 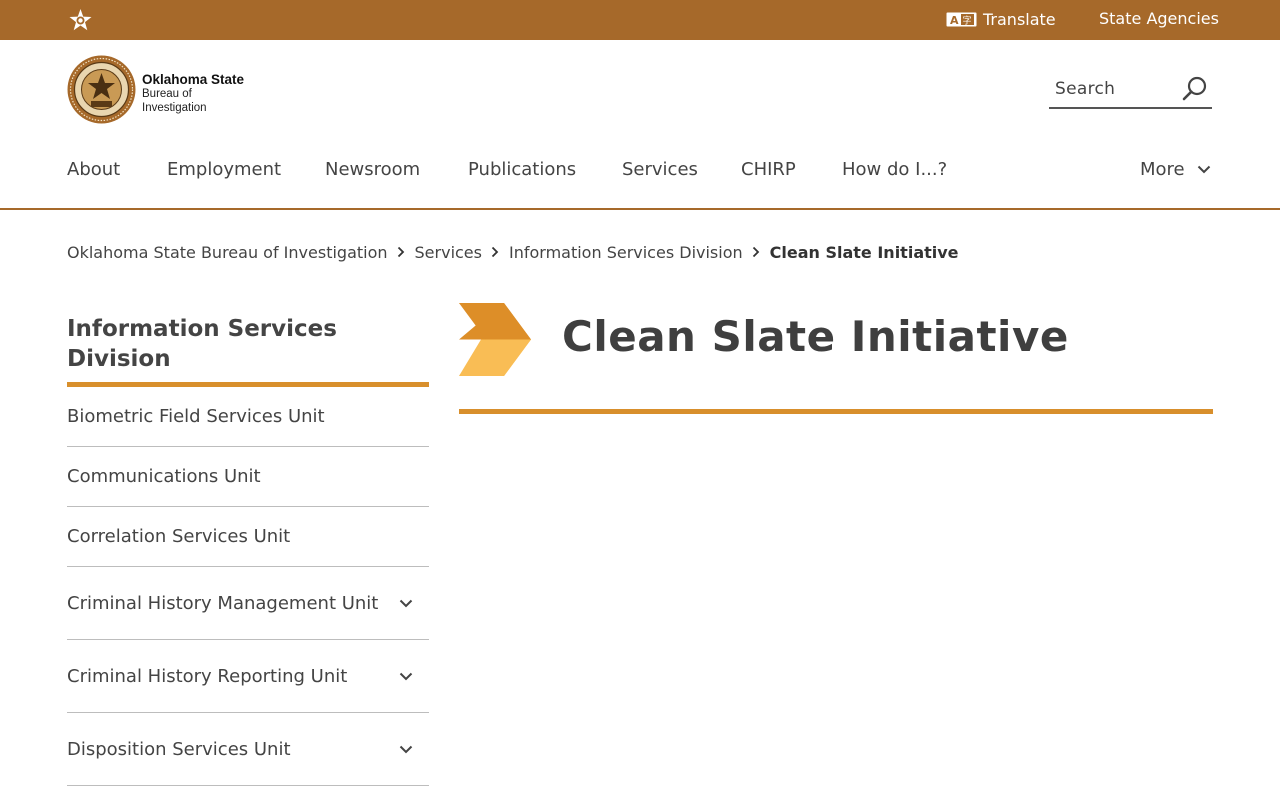 What do you see at coordinates (207, 676) in the screenshot?
I see `sidebar-link-criminal-history-reporting: Criminal History Reporting Unit` at bounding box center [207, 676].